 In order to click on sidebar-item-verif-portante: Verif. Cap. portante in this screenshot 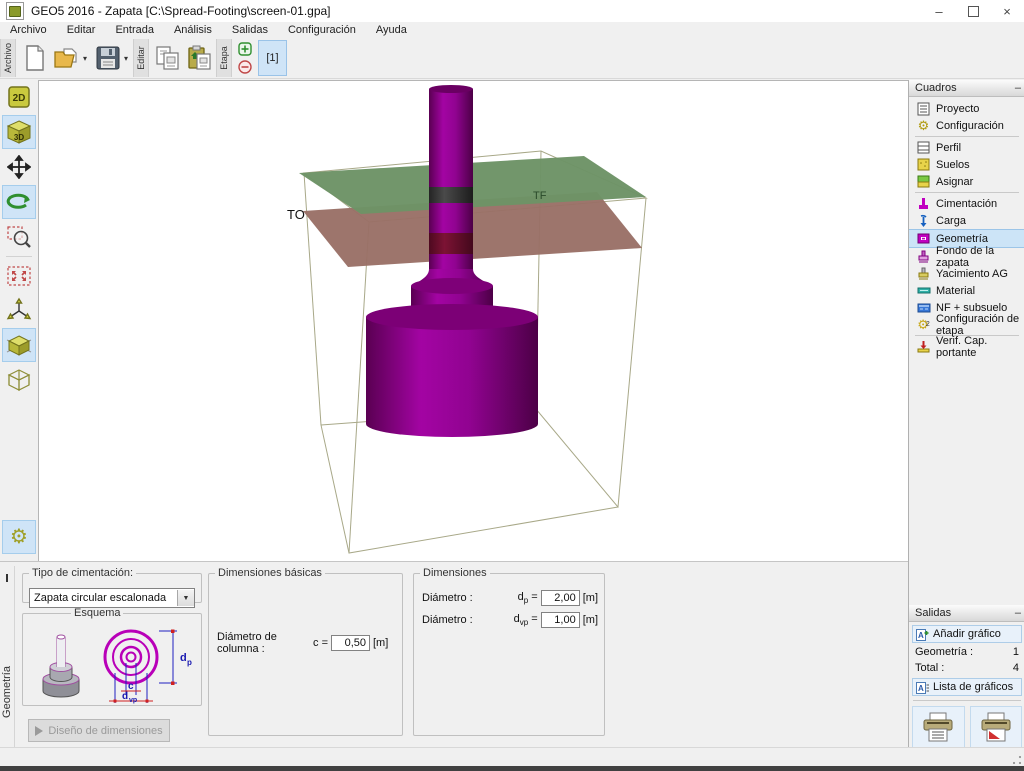, I will do `click(966, 347)`.